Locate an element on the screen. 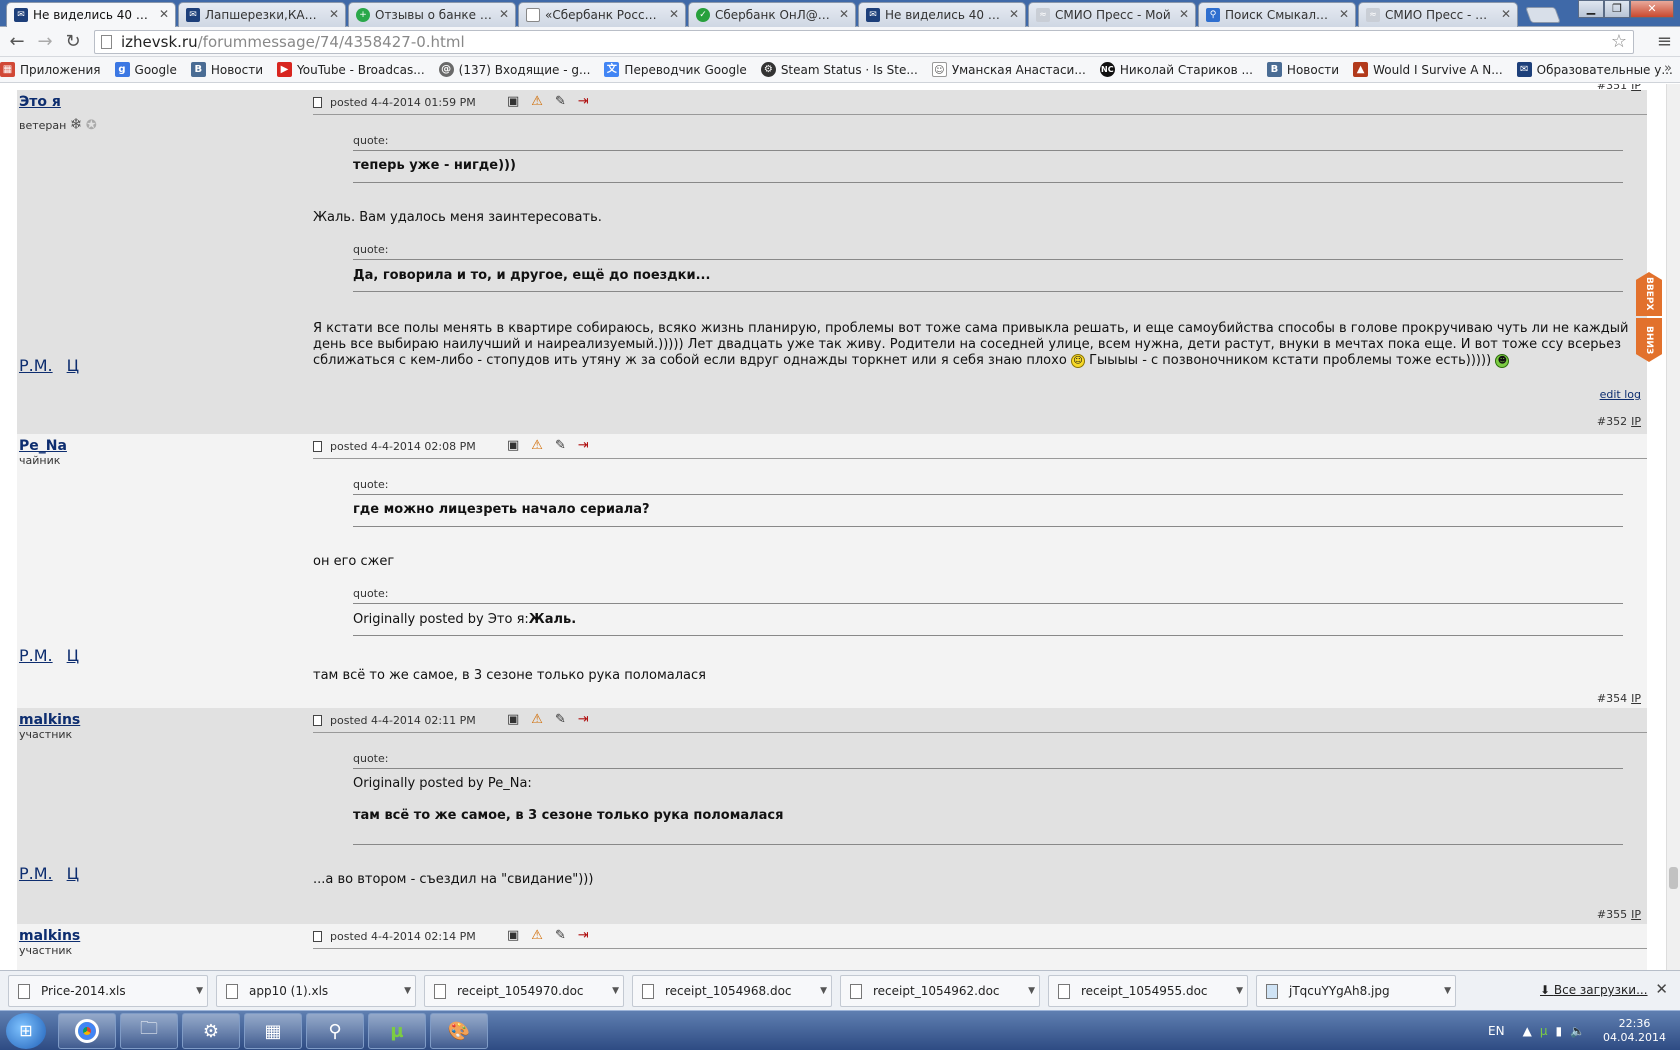  tab-8: ⚲ Поиск Смыкалова ✕ is located at coordinates (1277, 14).